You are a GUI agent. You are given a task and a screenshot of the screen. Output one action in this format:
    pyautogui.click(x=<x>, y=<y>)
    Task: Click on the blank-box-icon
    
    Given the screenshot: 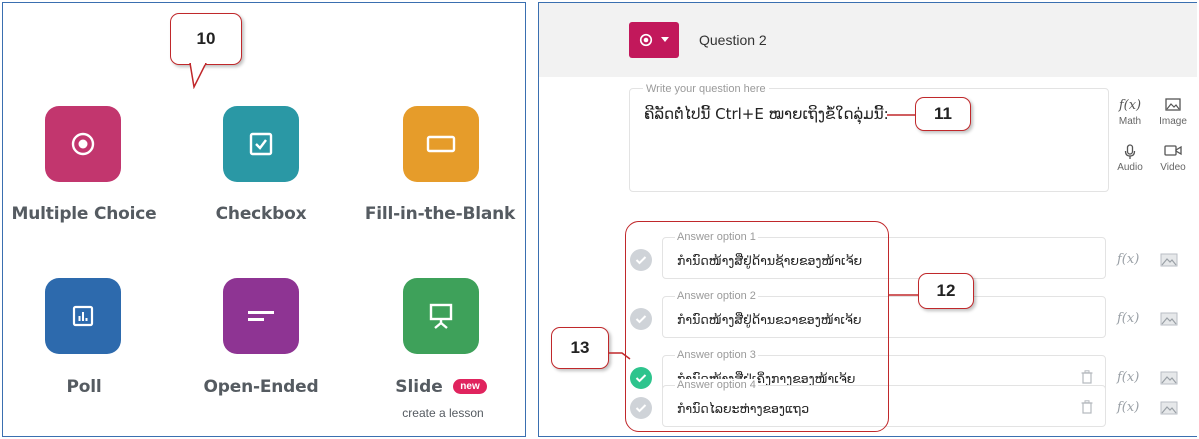 What is the action you would take?
    pyautogui.click(x=441, y=144)
    